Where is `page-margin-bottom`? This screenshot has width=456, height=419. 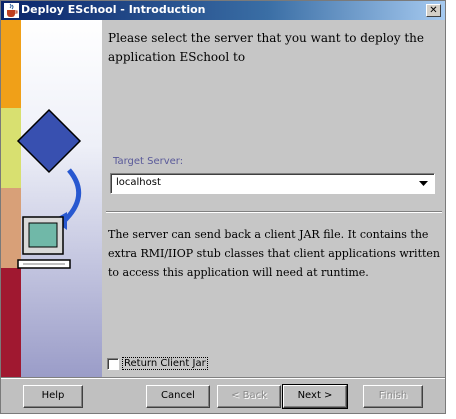
page-margin-bottom is located at coordinates (228, 417).